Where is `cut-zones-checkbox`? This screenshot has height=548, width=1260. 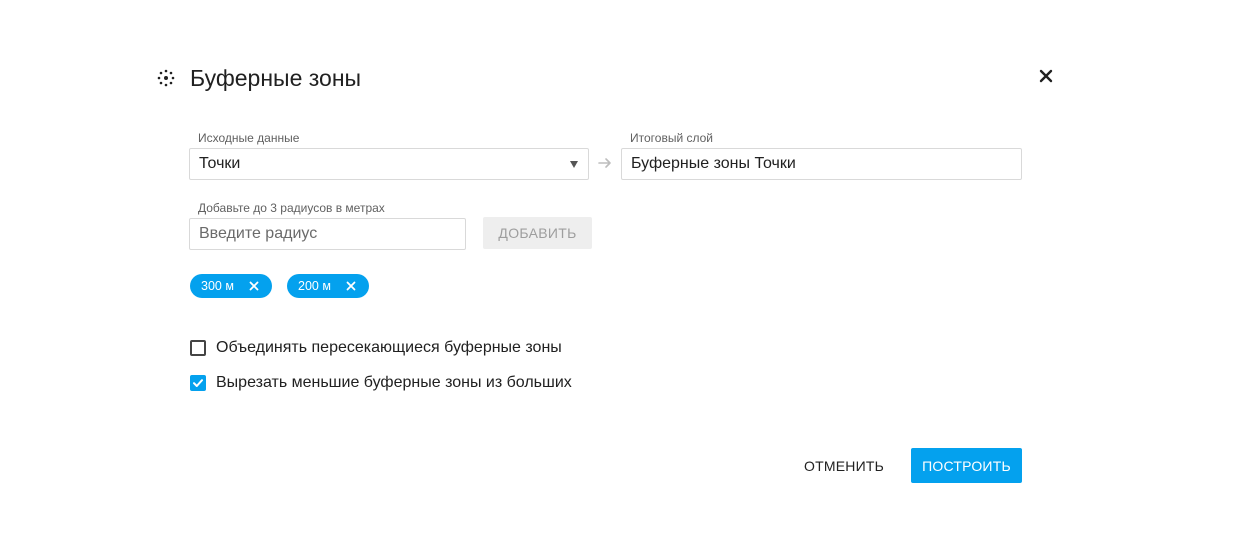 cut-zones-checkbox is located at coordinates (198, 383).